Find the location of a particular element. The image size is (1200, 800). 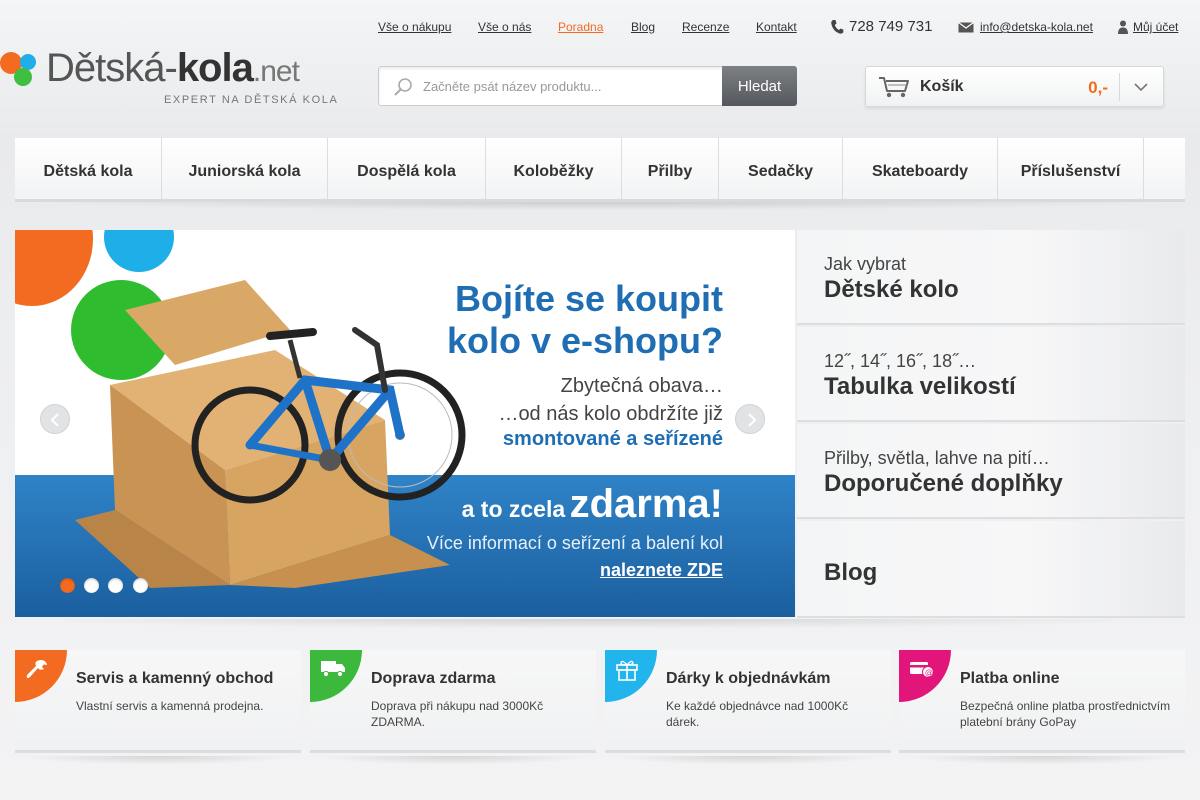

side-panel-title: Dětské kolo is located at coordinates (891, 289).